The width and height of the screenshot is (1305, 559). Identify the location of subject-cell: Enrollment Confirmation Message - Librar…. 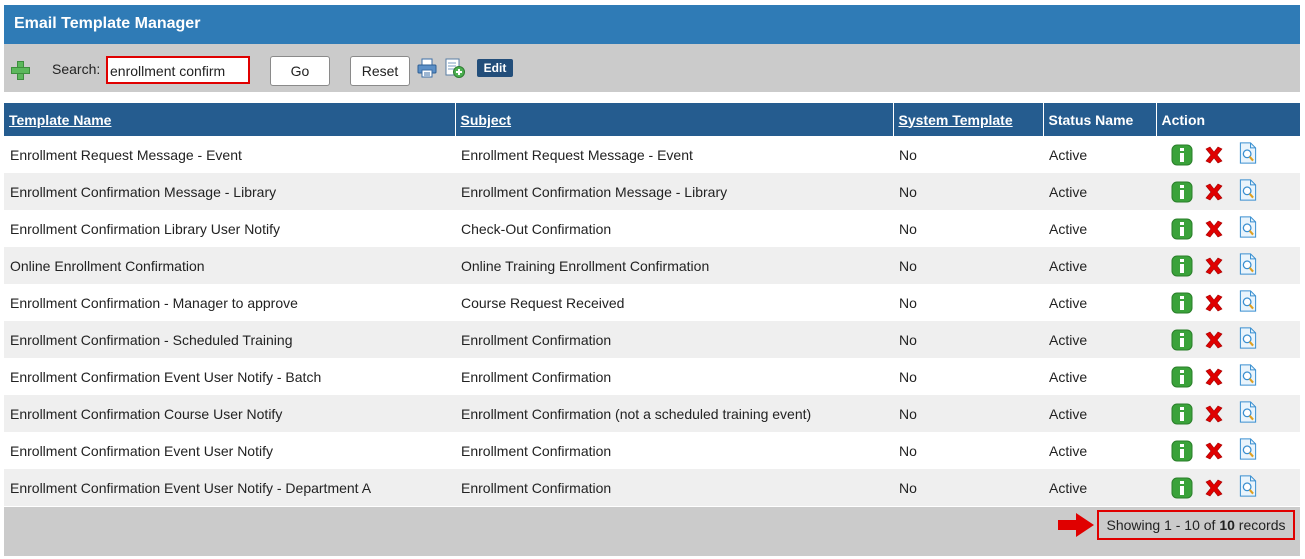
(674, 191).